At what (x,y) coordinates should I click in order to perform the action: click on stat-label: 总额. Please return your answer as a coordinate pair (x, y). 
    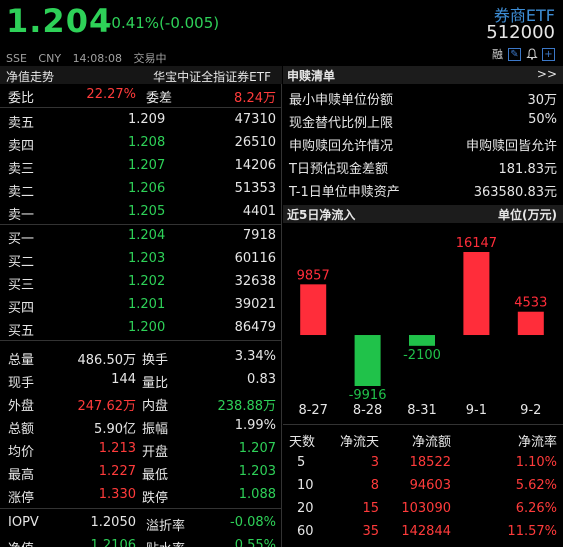
    Looking at the image, I should click on (21, 429).